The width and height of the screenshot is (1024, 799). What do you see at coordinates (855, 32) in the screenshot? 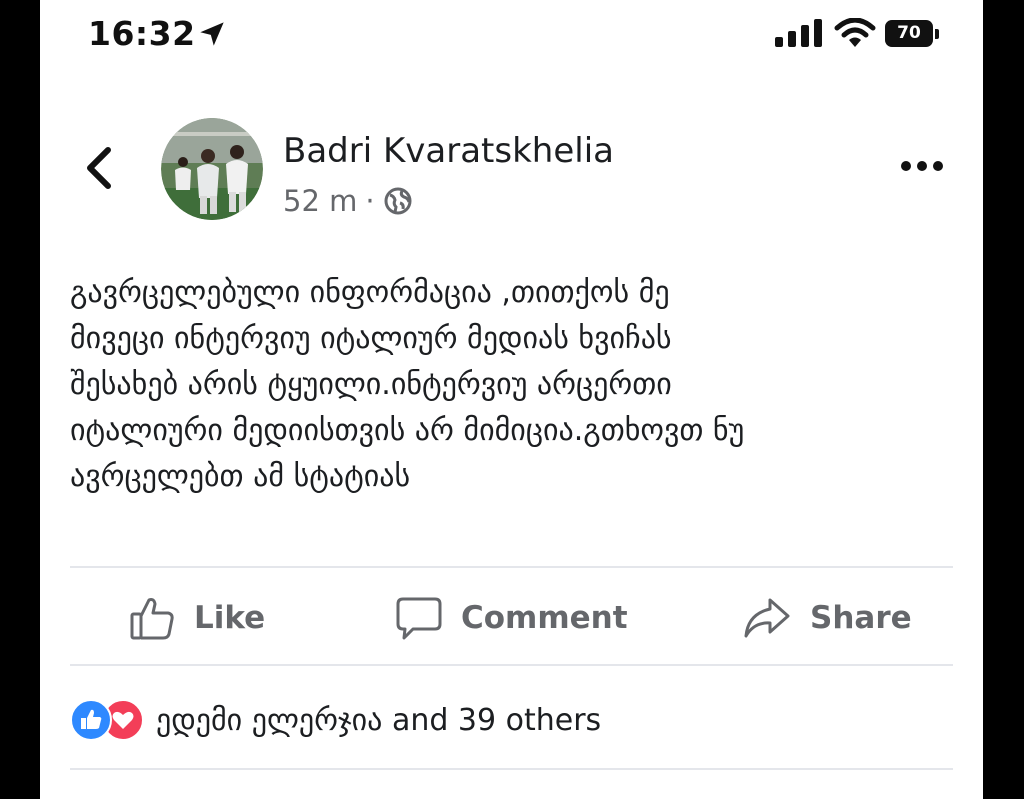
I see `wifi-icon` at bounding box center [855, 32].